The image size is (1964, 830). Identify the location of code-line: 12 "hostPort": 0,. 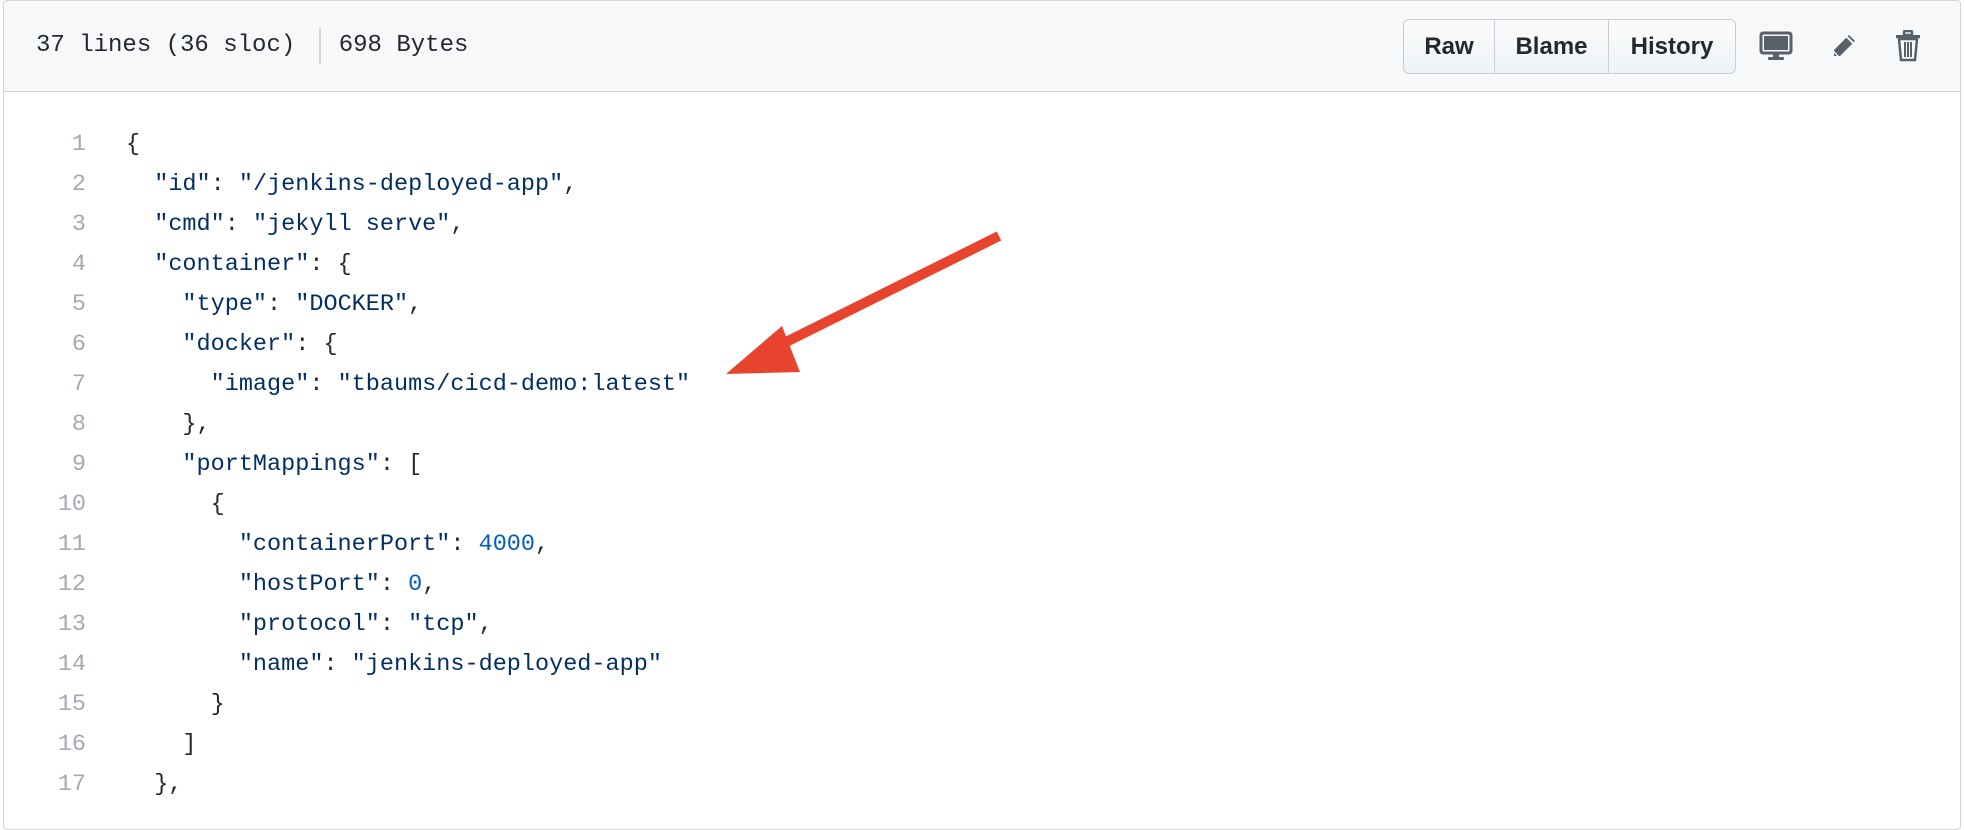
(982, 585).